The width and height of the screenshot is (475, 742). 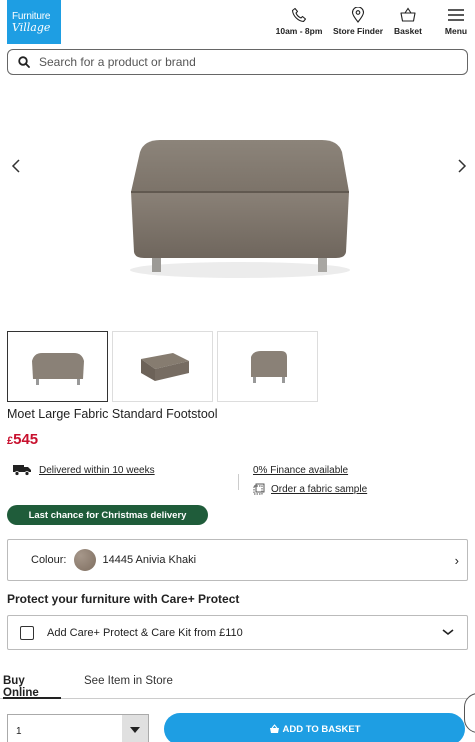 What do you see at coordinates (358, 15) in the screenshot?
I see `location-pin-icon` at bounding box center [358, 15].